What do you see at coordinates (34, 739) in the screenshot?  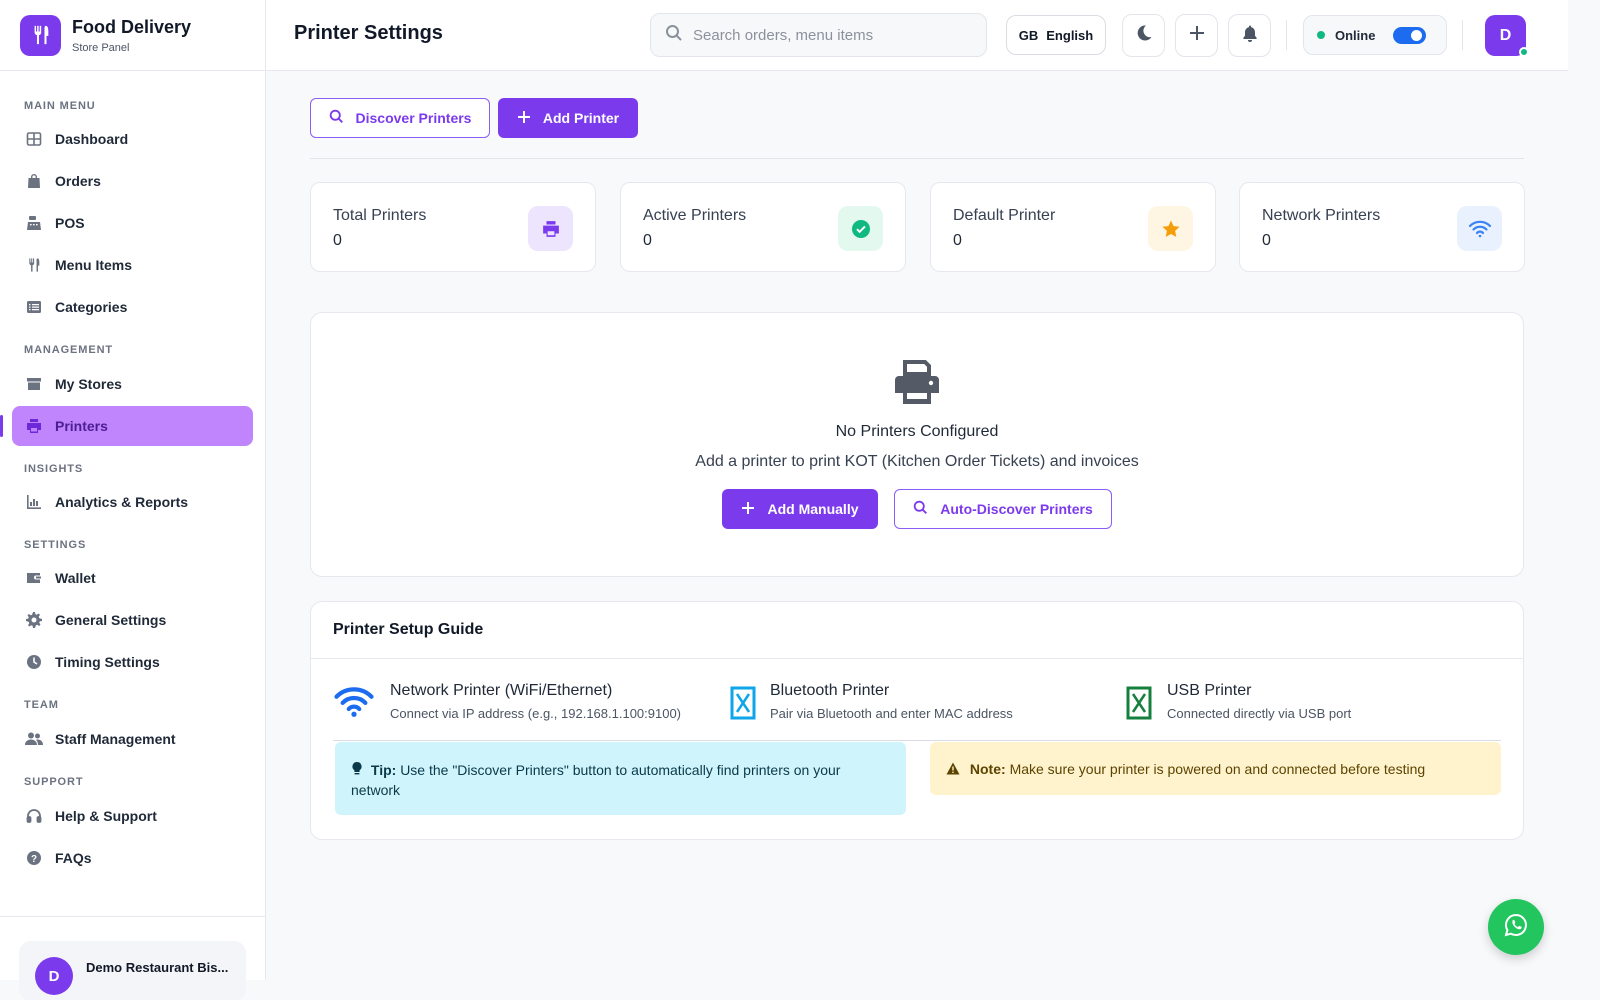 I see `users-icon` at bounding box center [34, 739].